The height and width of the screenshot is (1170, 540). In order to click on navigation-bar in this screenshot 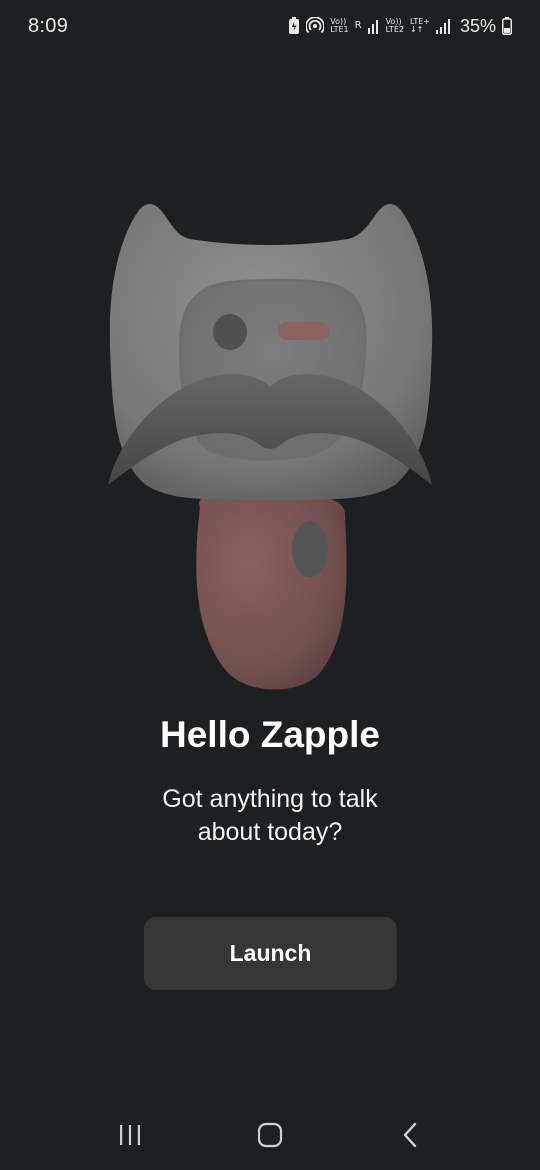, I will do `click(270, 1135)`.